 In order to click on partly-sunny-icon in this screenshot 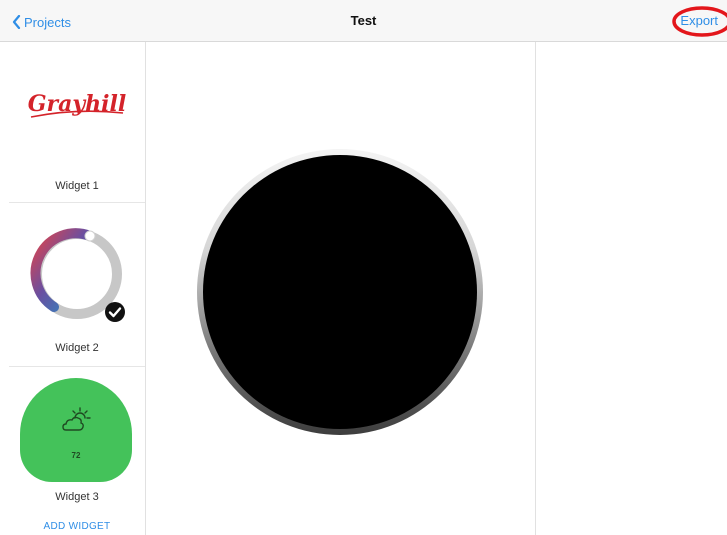, I will do `click(76, 419)`.